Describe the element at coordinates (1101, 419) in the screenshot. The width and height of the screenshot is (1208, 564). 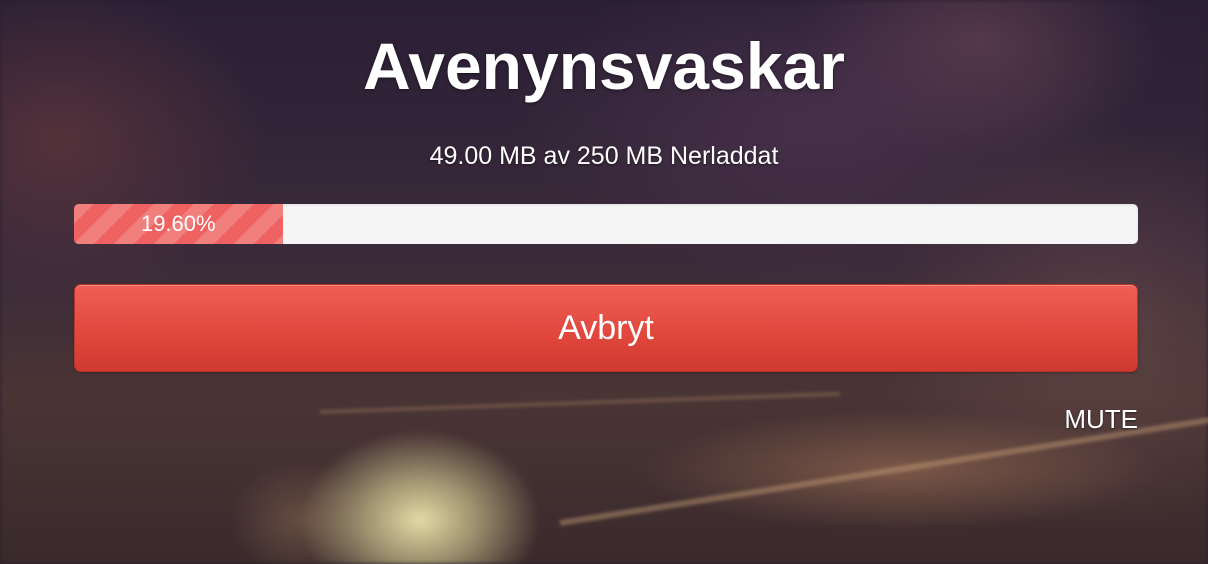
I see `mute-button: MUTE` at that location.